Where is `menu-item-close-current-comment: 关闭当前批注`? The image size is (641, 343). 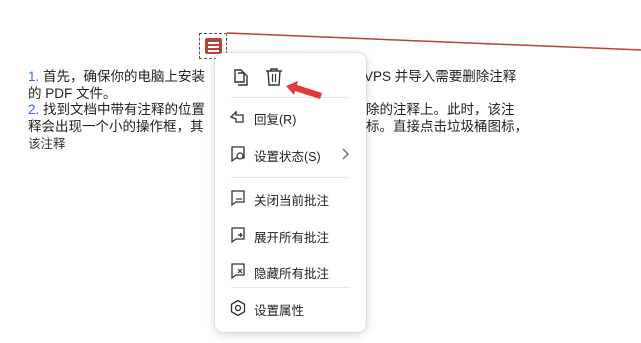
menu-item-close-current-comment: 关闭当前批注 is located at coordinates (290, 198).